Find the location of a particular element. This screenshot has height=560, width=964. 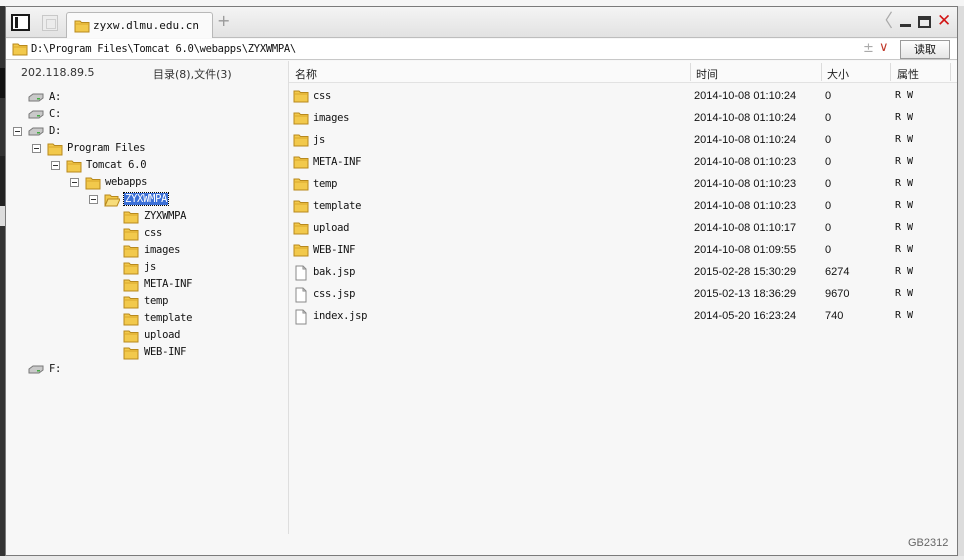

tree-item-f: F: is located at coordinates (147, 370).